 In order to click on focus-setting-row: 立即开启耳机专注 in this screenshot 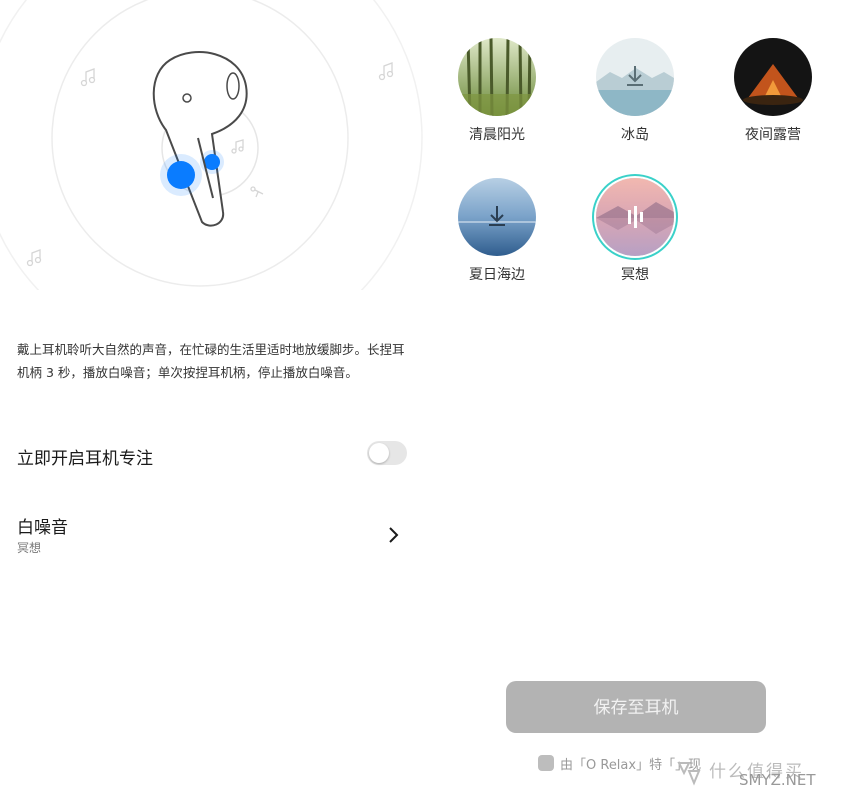, I will do `click(215, 455)`.